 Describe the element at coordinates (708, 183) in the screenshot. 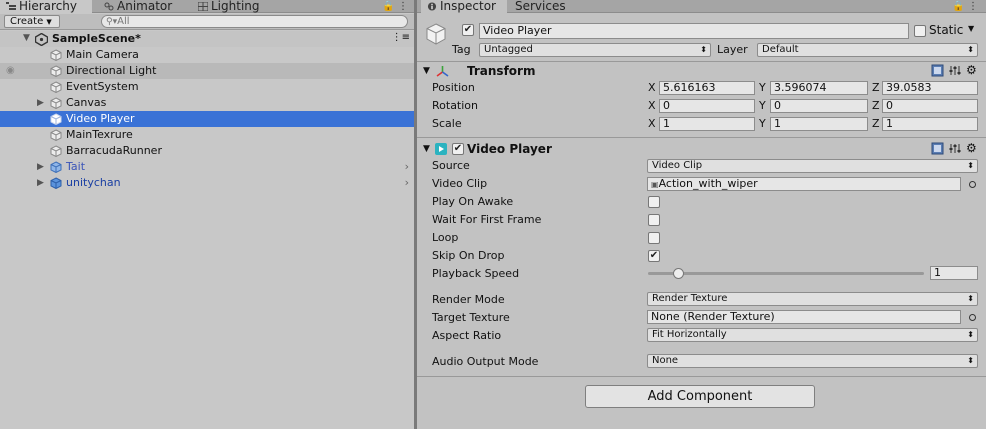

I see `video-clip-value: Action_with_wiper` at that location.